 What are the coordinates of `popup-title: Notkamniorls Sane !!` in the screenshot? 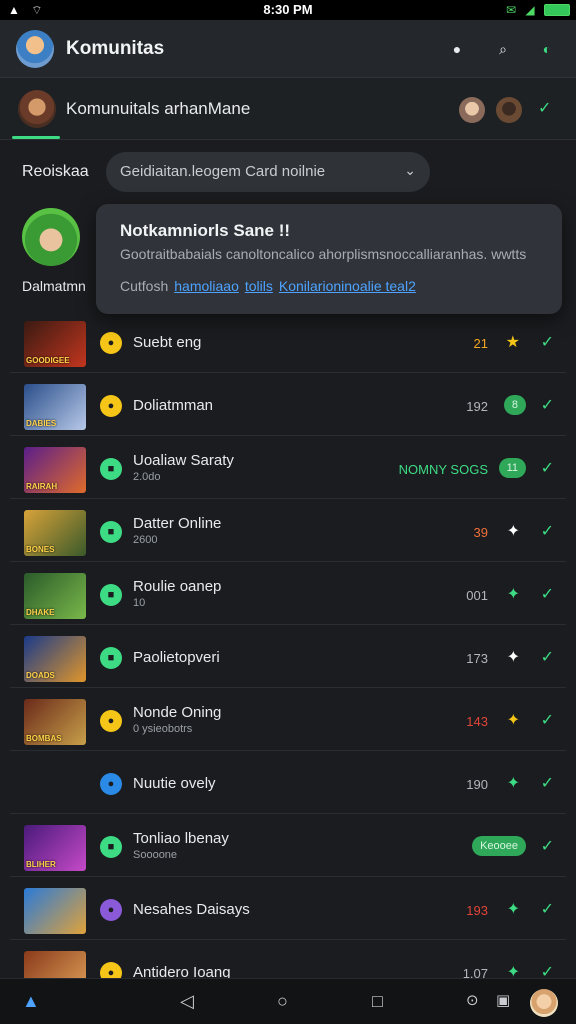 It's located at (205, 230).